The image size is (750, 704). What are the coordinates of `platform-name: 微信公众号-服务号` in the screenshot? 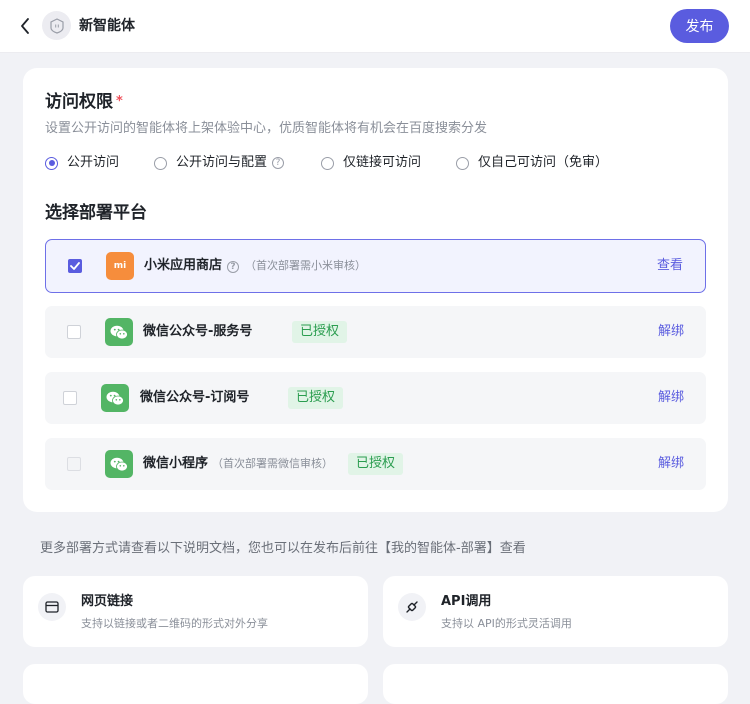 It's located at (198, 331).